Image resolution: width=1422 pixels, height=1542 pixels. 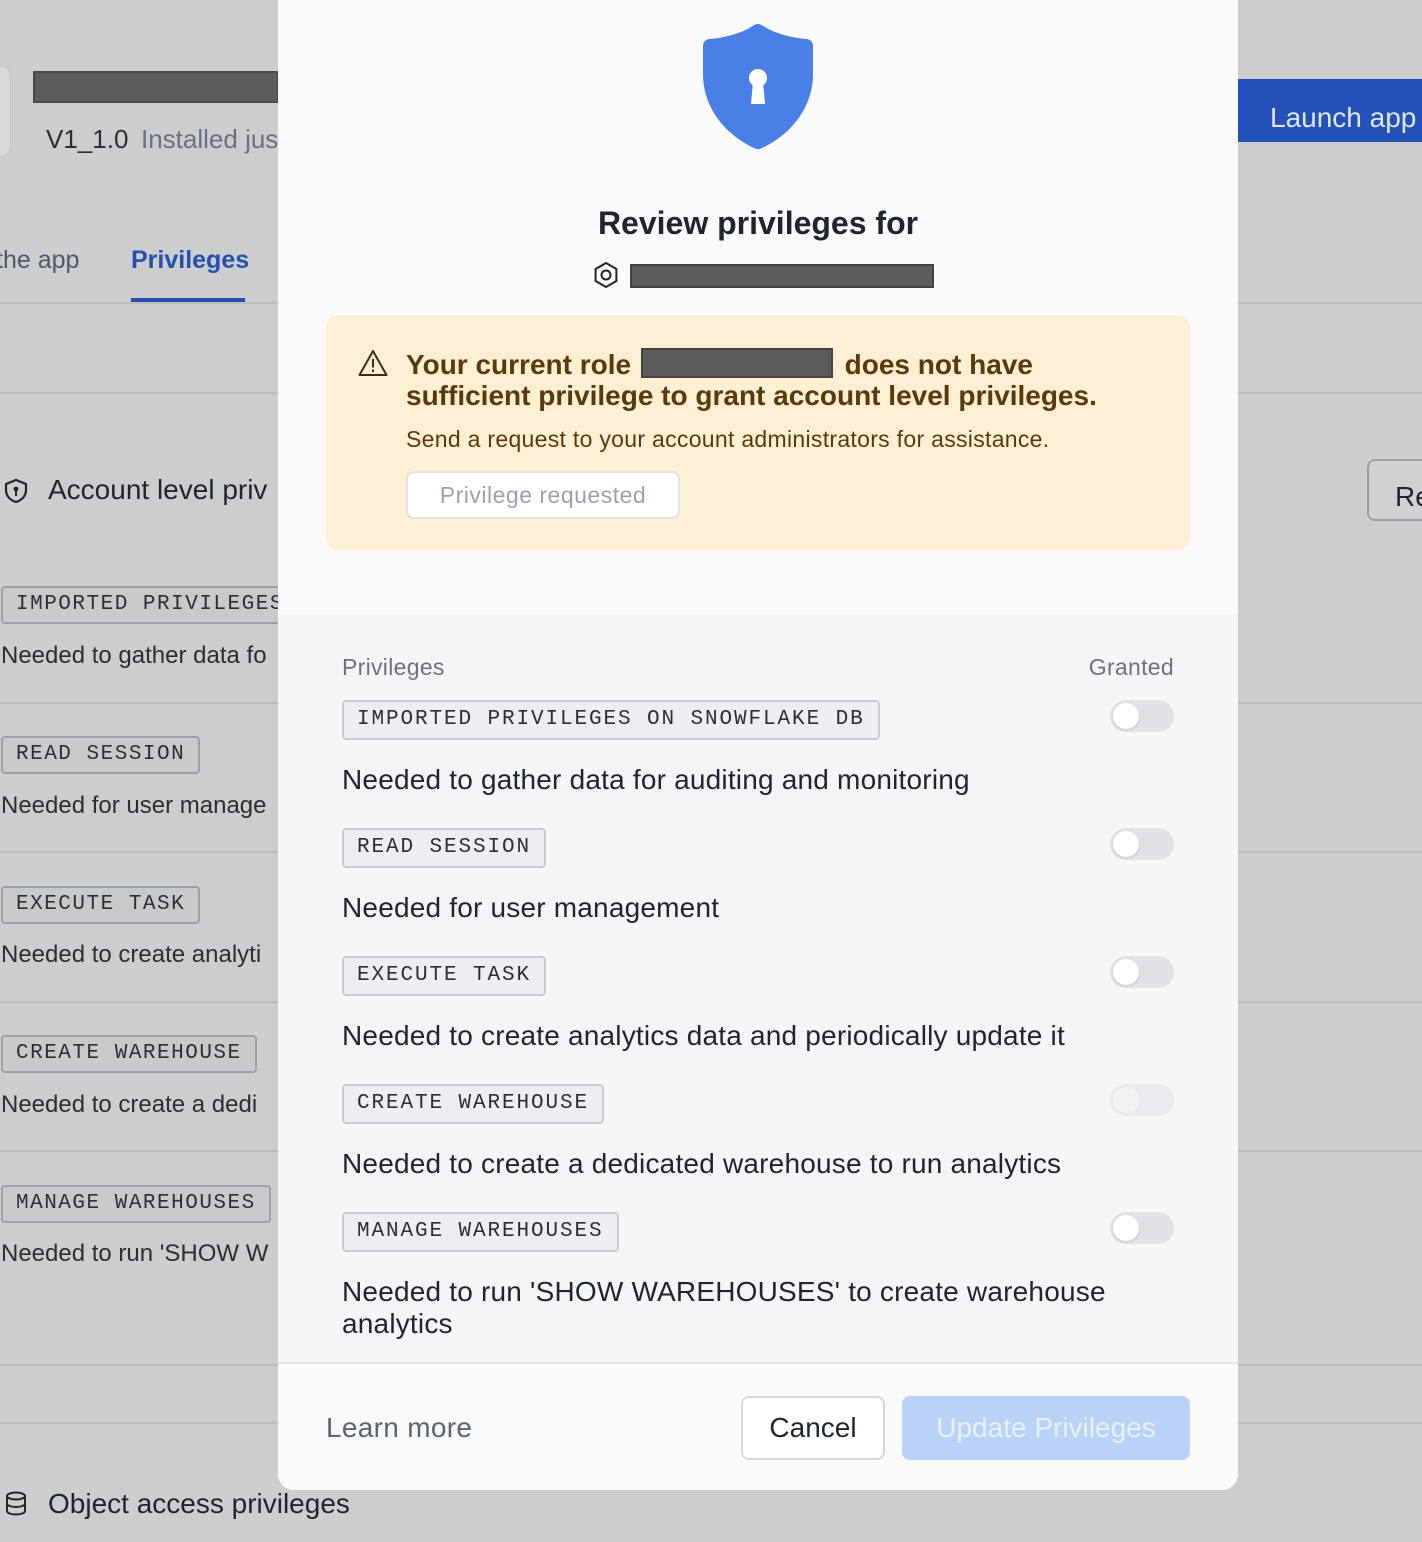 I want to click on install-status: Installed jus, so click(x=210, y=139).